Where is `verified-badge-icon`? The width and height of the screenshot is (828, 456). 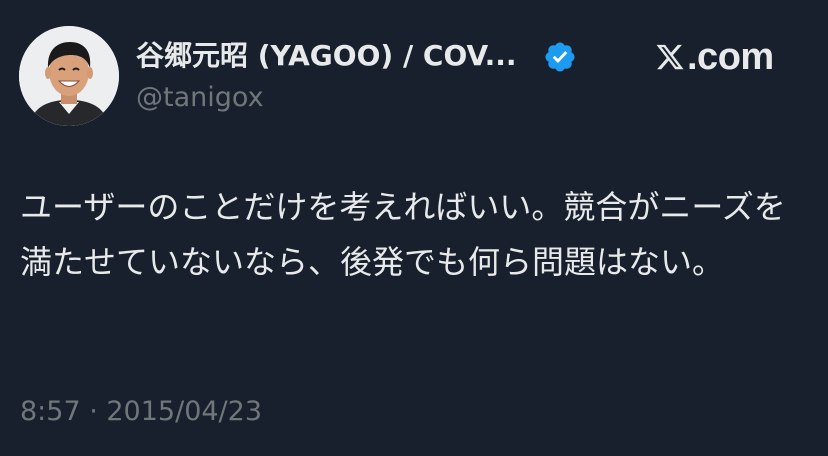
verified-badge-icon is located at coordinates (560, 57).